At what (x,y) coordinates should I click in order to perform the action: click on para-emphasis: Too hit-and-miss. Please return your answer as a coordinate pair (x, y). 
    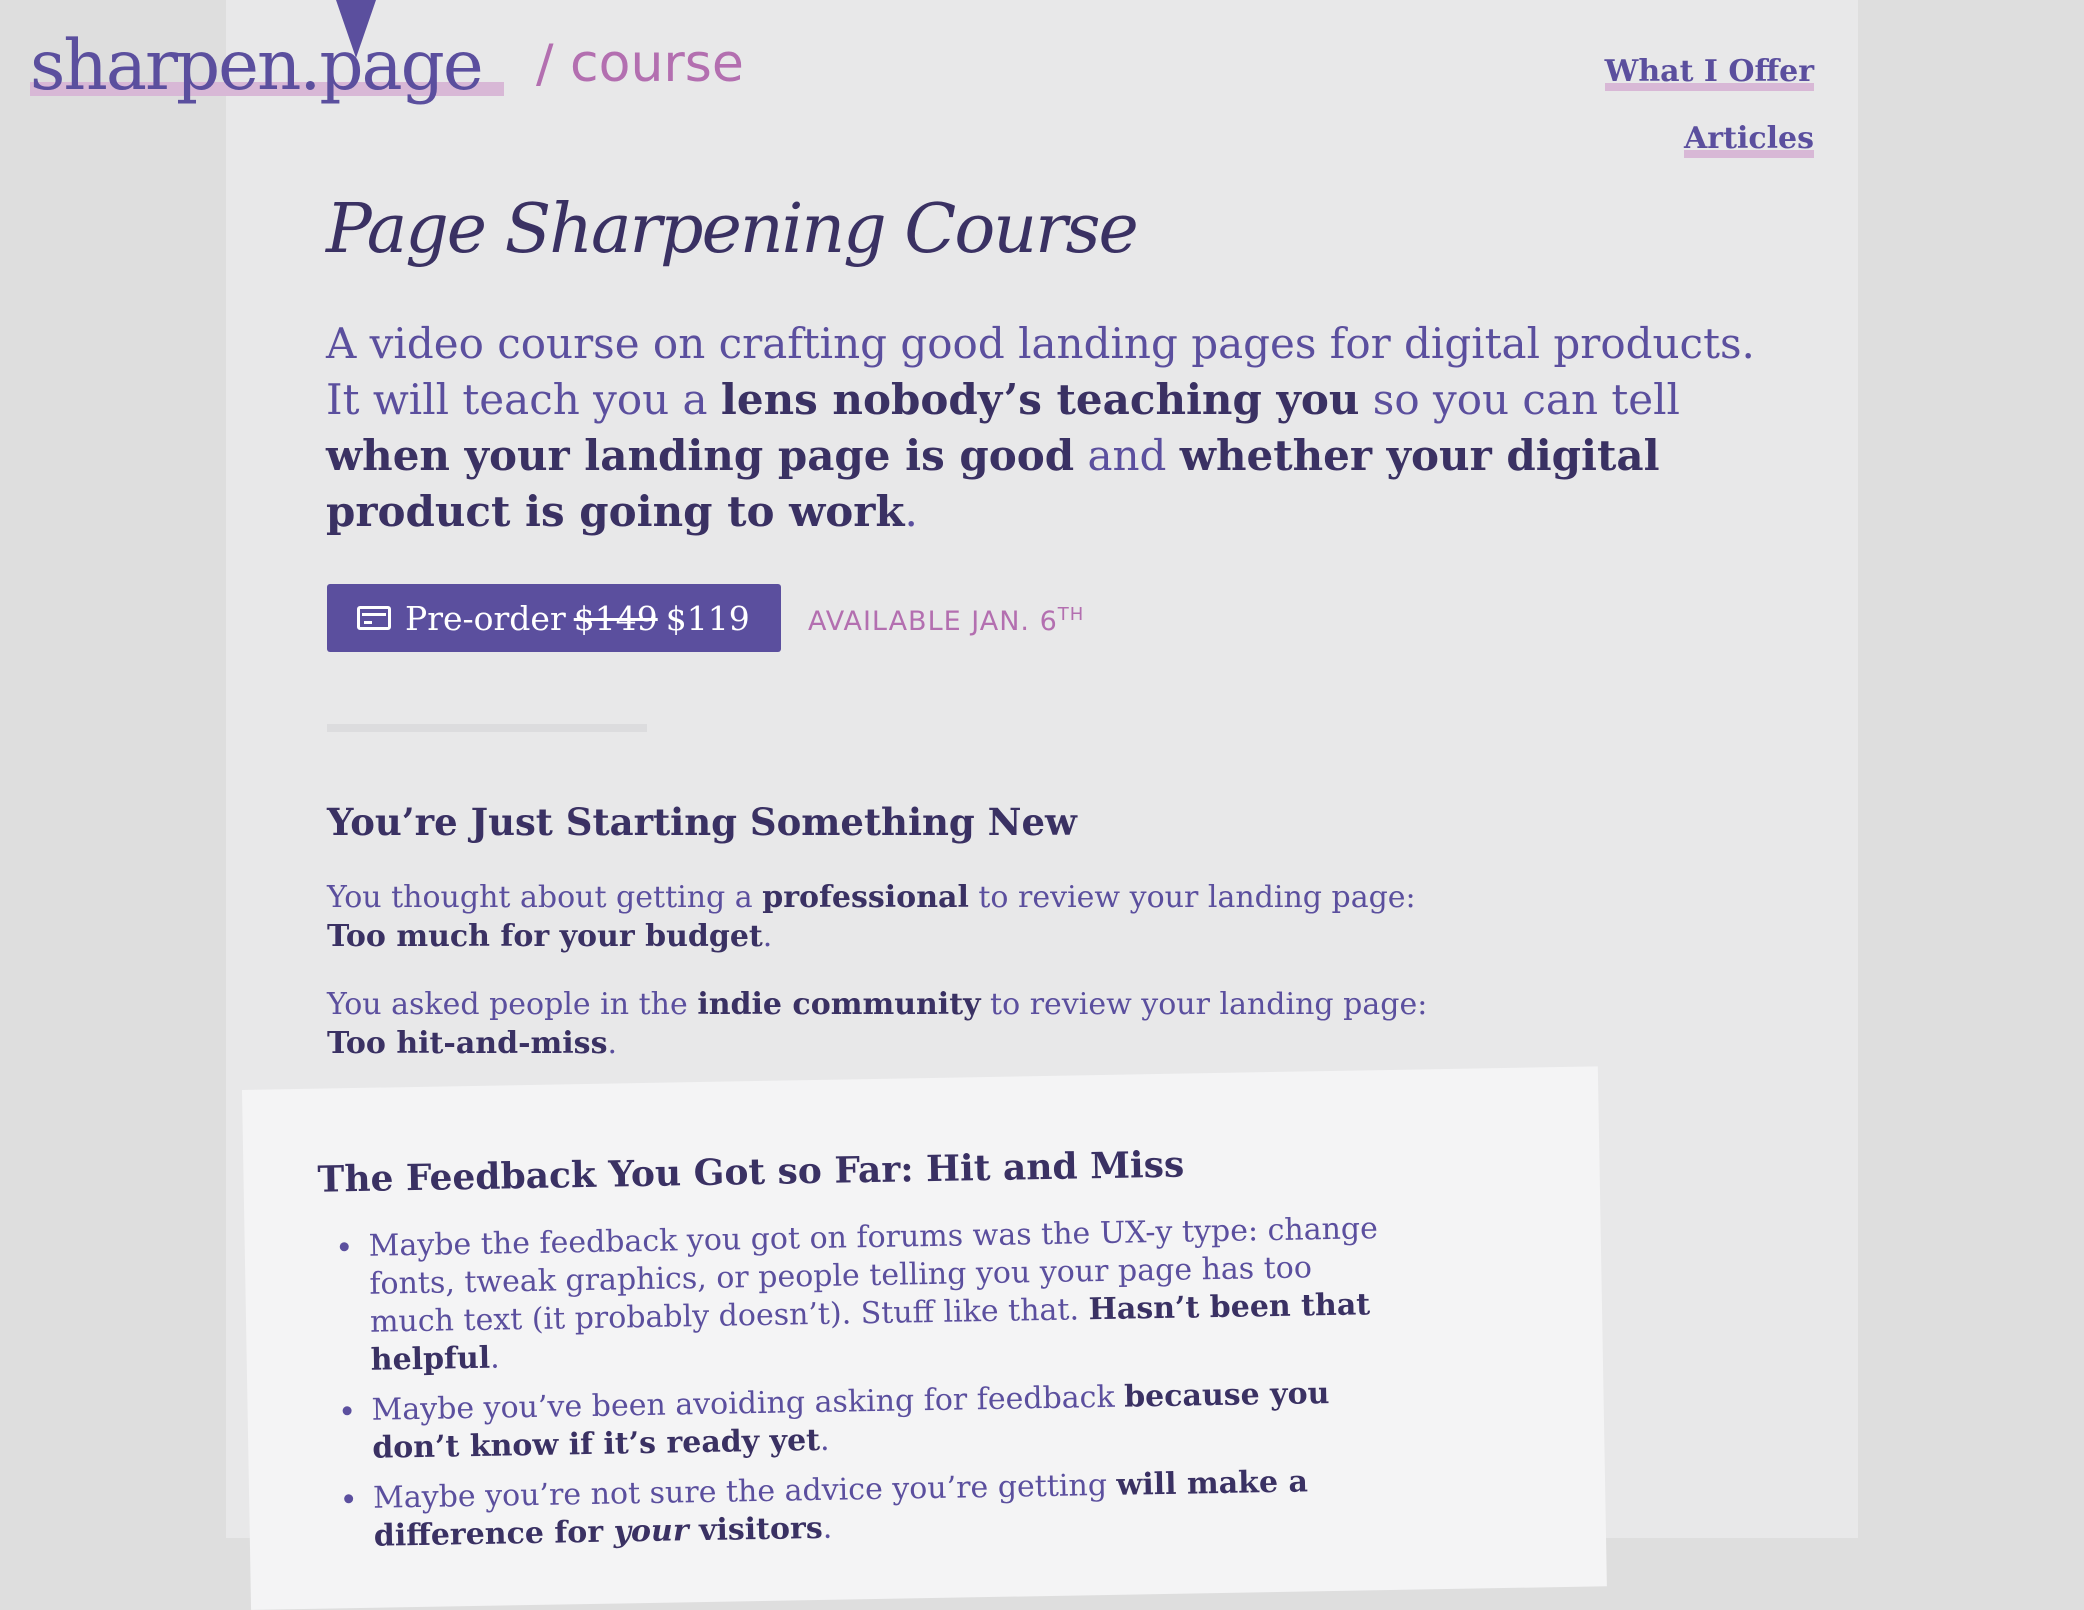
    Looking at the image, I should click on (467, 1043).